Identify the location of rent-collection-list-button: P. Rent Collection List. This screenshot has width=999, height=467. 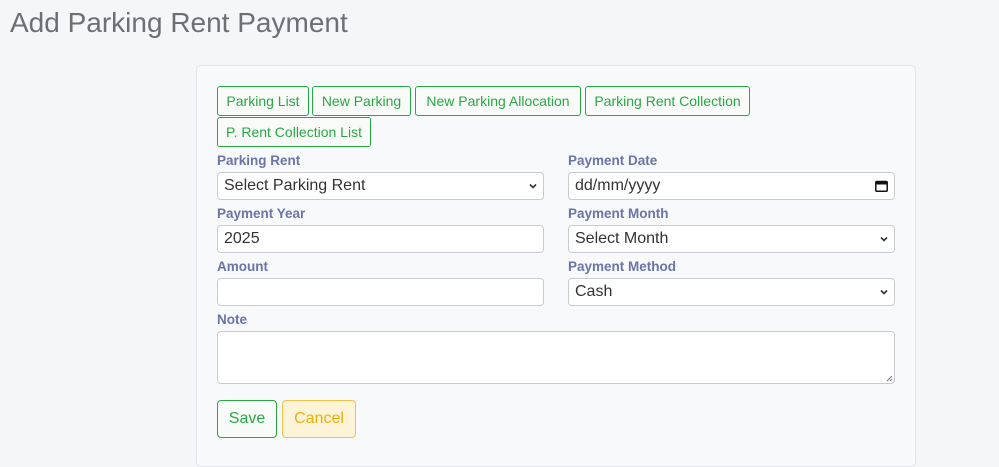
(294, 132).